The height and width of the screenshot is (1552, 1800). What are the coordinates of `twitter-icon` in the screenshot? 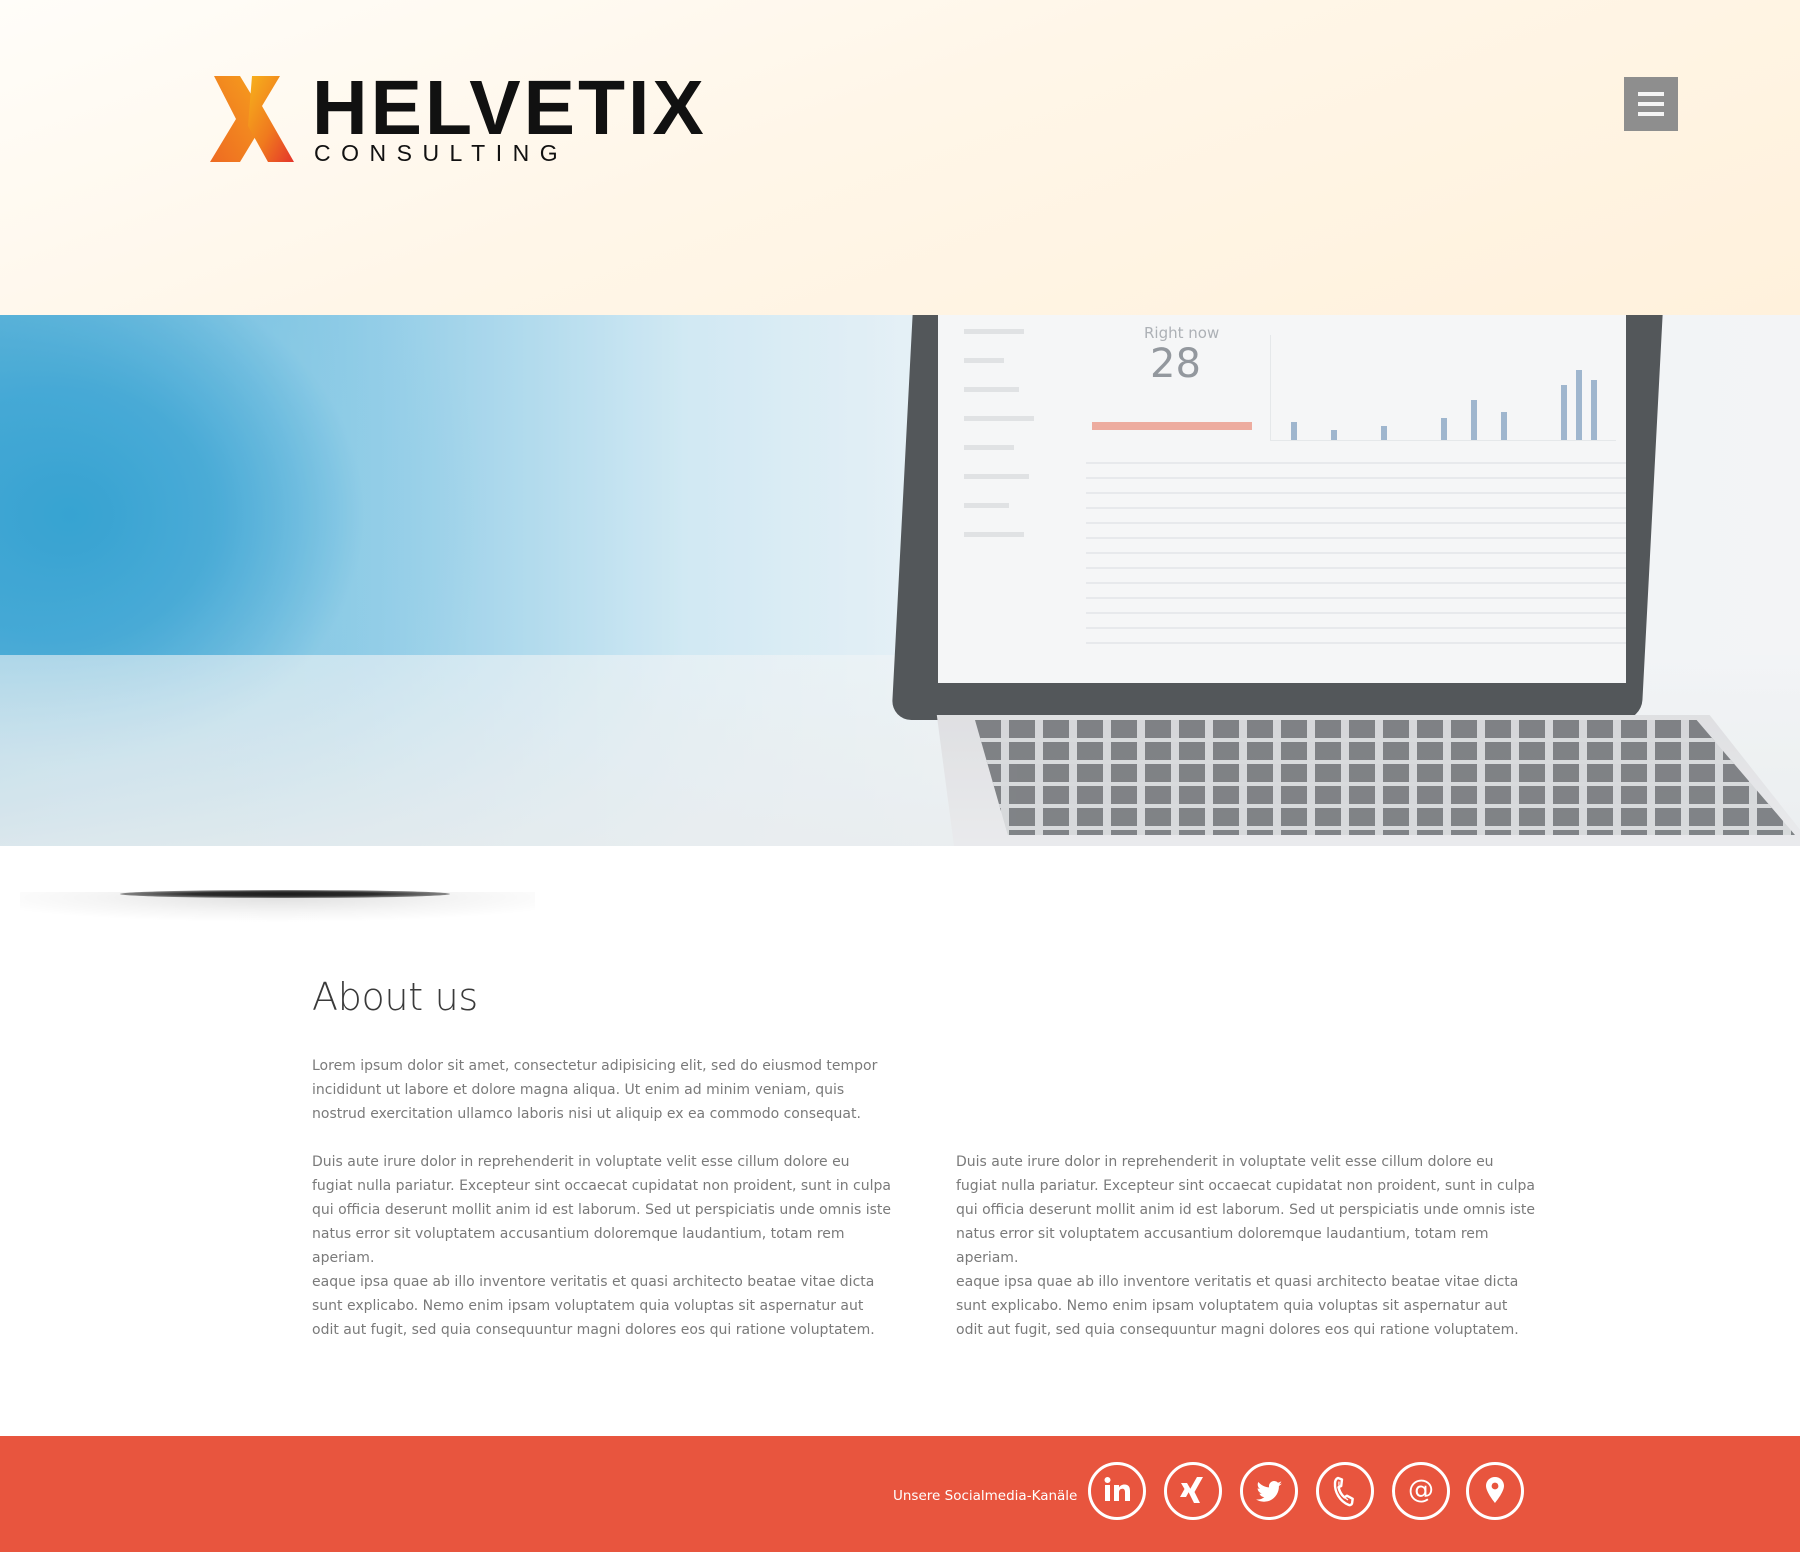 It's located at (1269, 1491).